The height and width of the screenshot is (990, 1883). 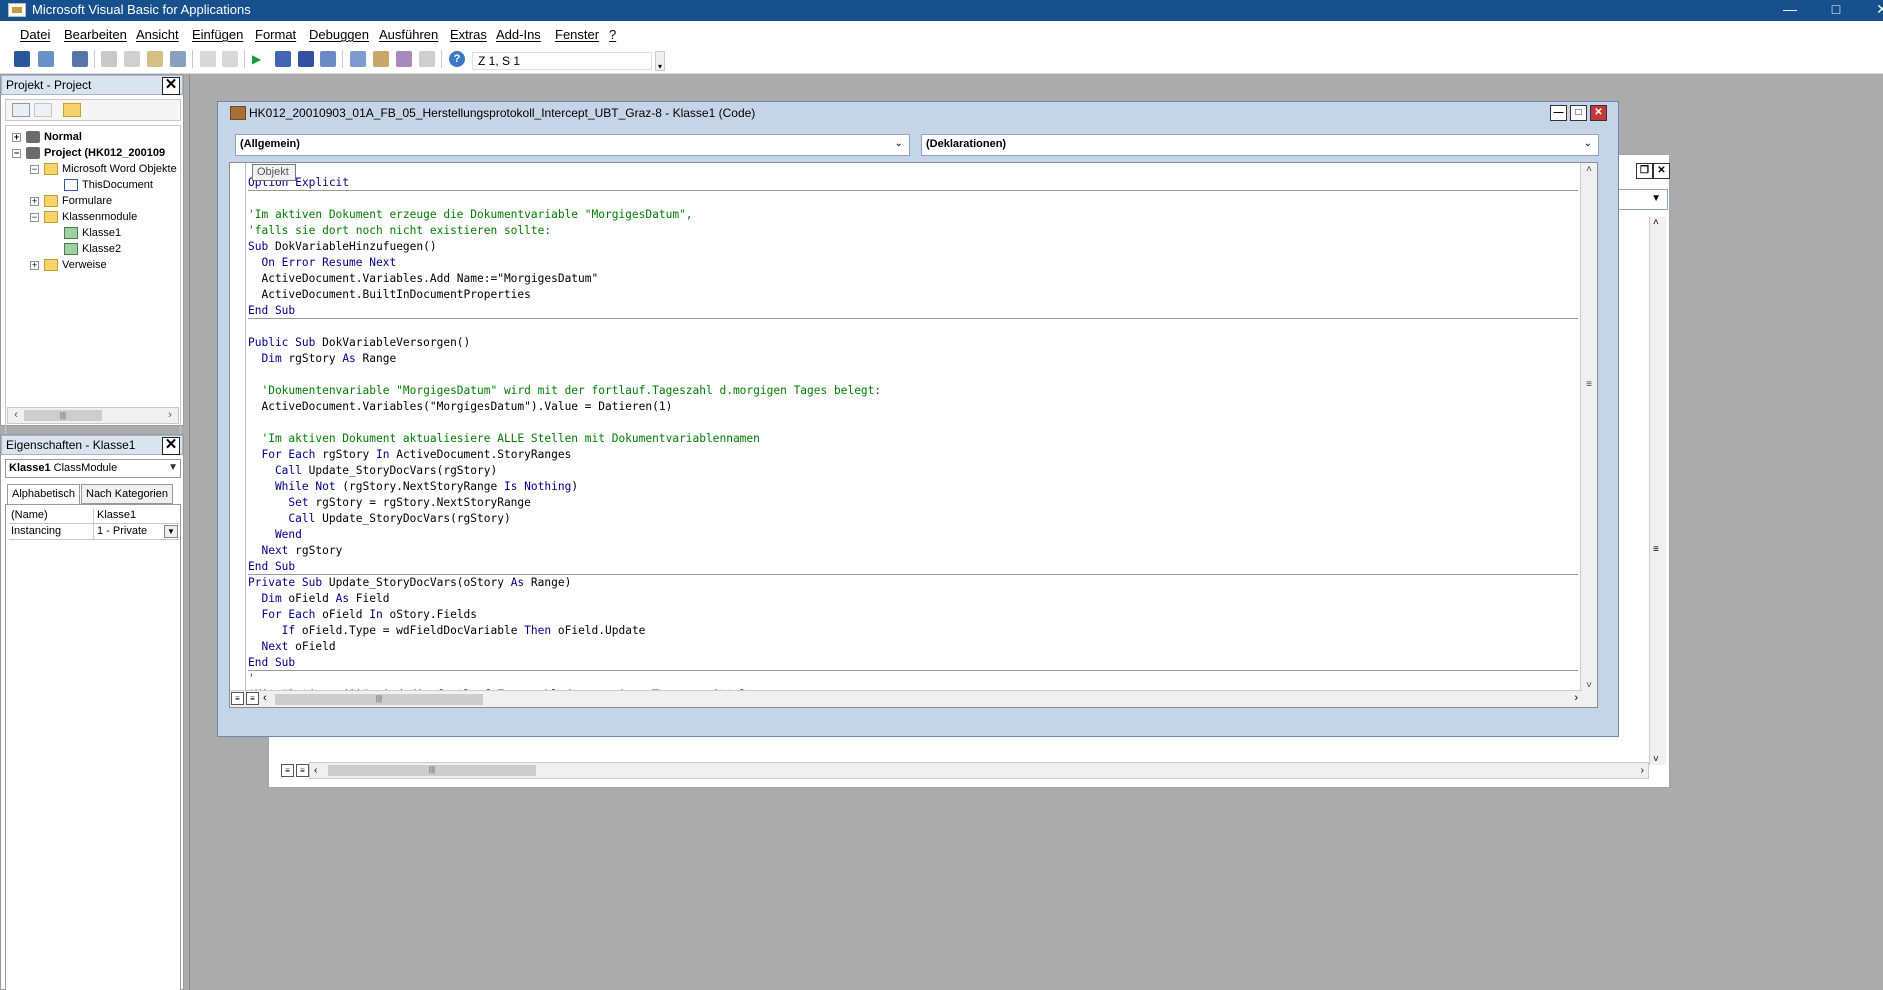 I want to click on chevron-down-icon: ▼, so click(x=171, y=531).